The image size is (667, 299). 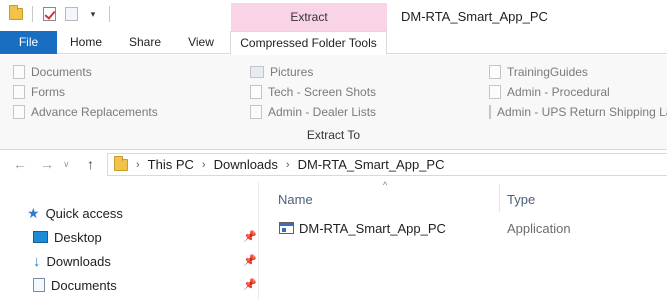 I want to click on tab-home: Home, so click(x=86, y=42).